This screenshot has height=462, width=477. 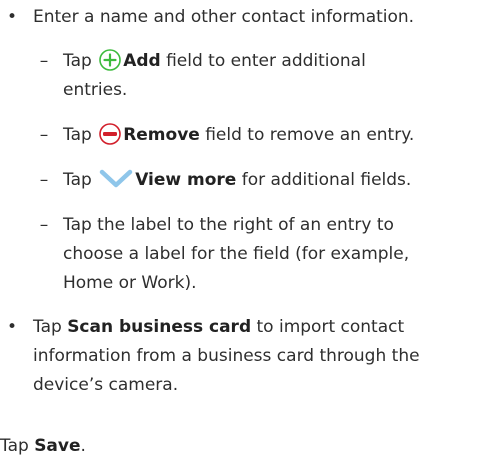 I want to click on scan-description: to import contact, so click(x=328, y=327).